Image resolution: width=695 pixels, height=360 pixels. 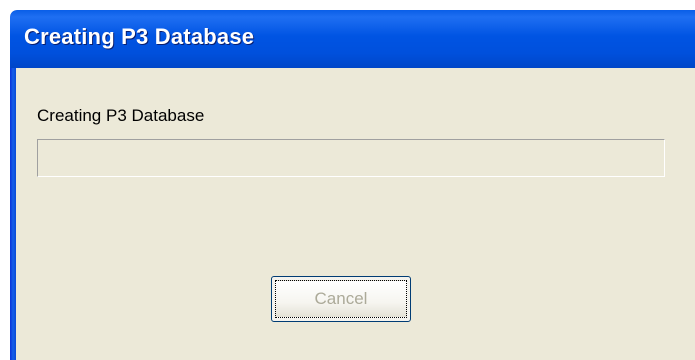 What do you see at coordinates (139, 36) in the screenshot?
I see `window-title: Creating P3 Database` at bounding box center [139, 36].